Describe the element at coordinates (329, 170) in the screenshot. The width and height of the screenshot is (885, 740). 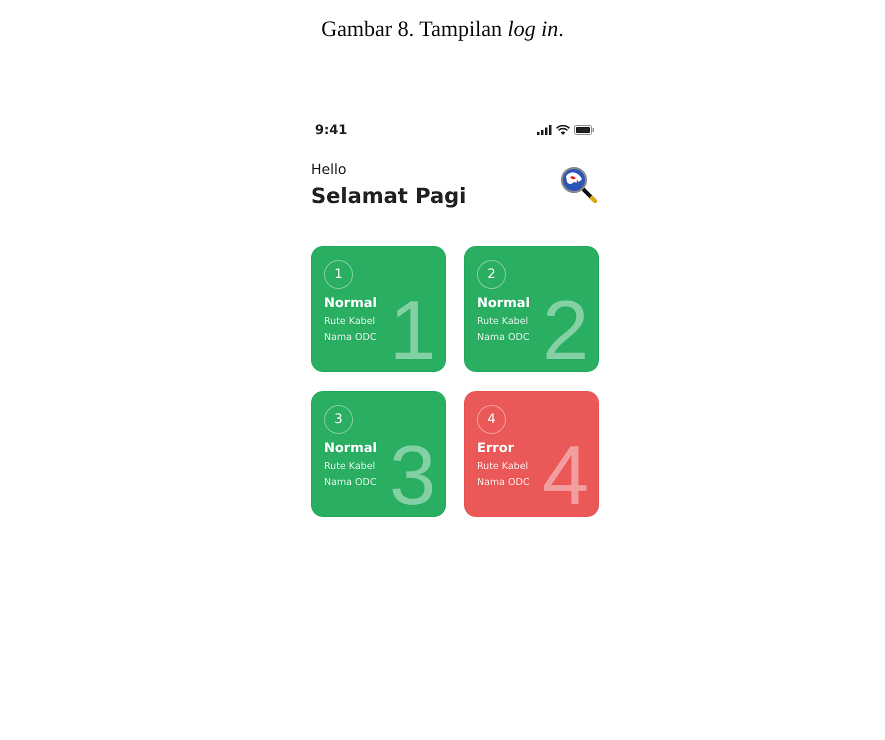
I see `greeting-text: Hello` at that location.